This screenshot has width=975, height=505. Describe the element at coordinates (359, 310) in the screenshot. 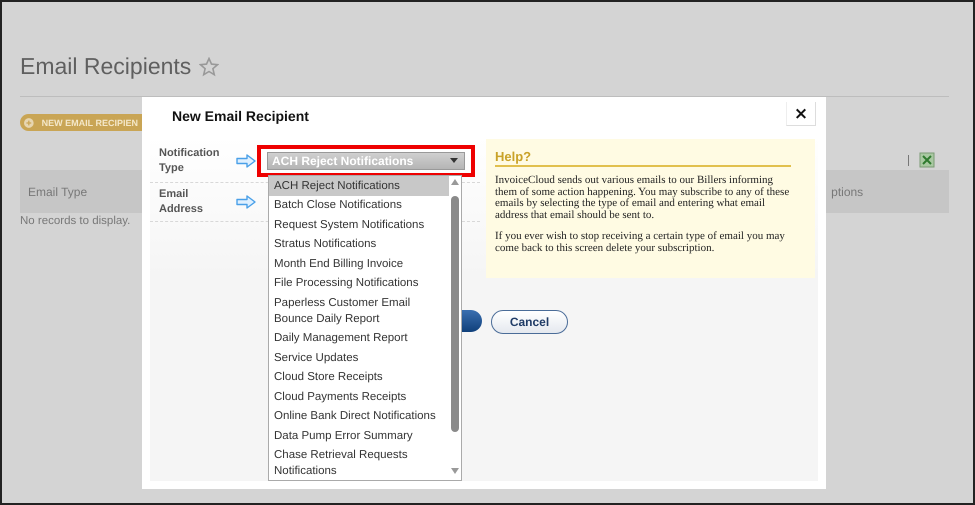

I see `dropdown-option: Paperless Customer Email Bounce Daily Report` at that location.